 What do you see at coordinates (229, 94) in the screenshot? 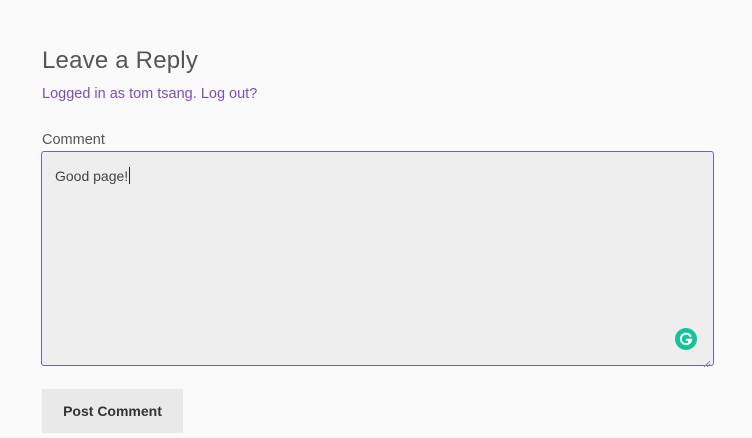
I see `logout-link: Log out?` at bounding box center [229, 94].